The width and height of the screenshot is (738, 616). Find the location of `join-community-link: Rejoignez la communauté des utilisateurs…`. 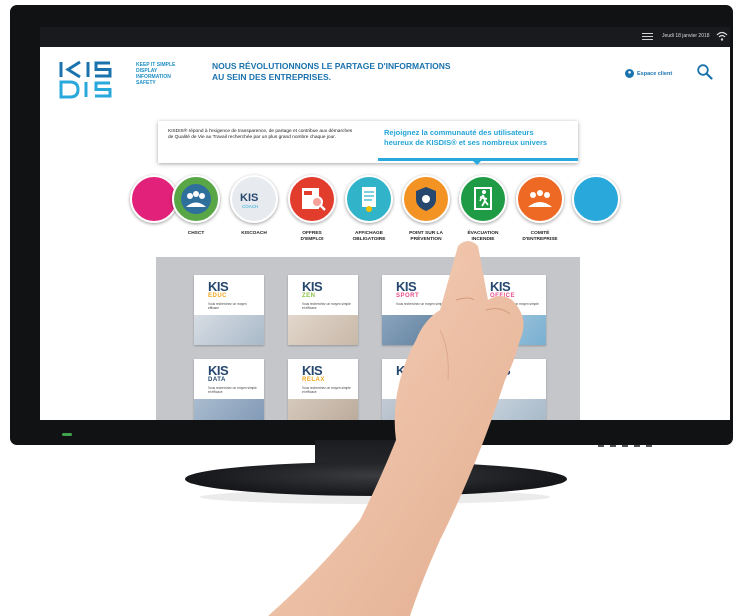

join-community-link: Rejoignez la communauté des utilisateurs… is located at coordinates (479, 138).